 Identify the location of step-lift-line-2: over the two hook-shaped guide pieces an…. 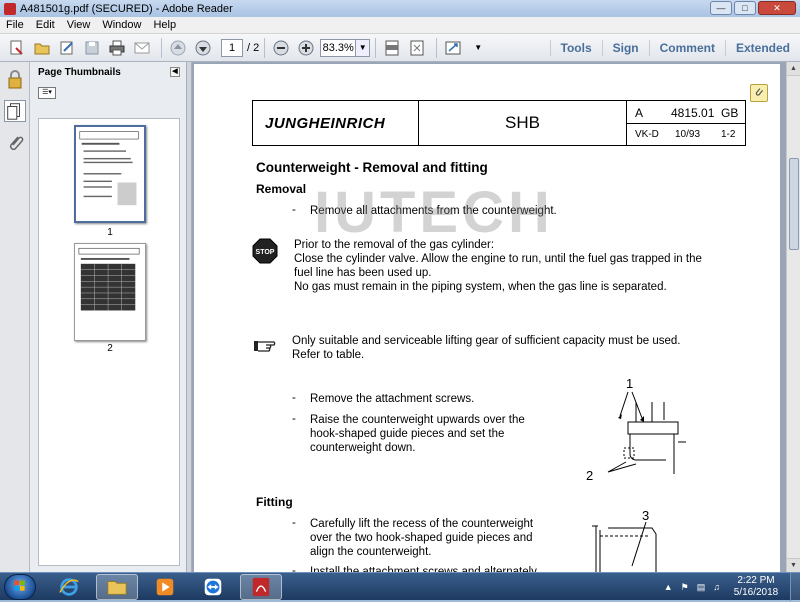
(421, 538).